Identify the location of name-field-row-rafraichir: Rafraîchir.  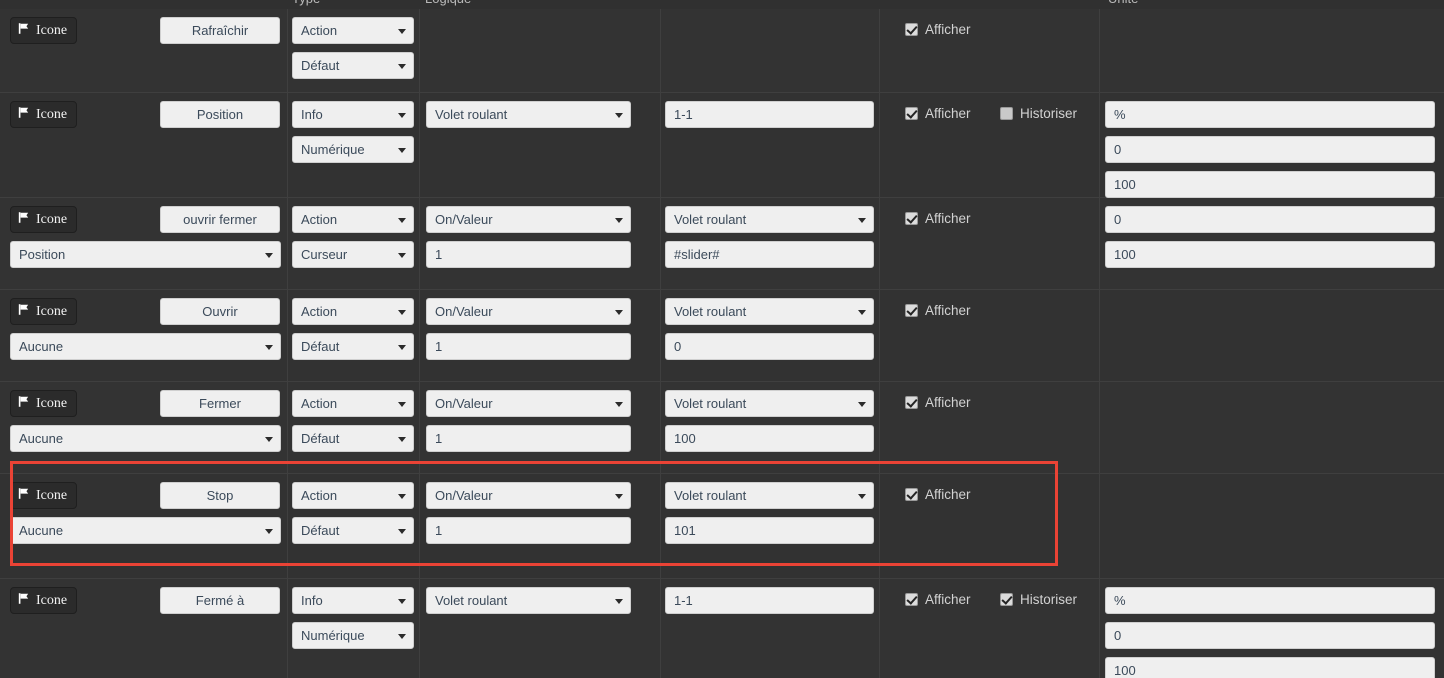
(220, 30).